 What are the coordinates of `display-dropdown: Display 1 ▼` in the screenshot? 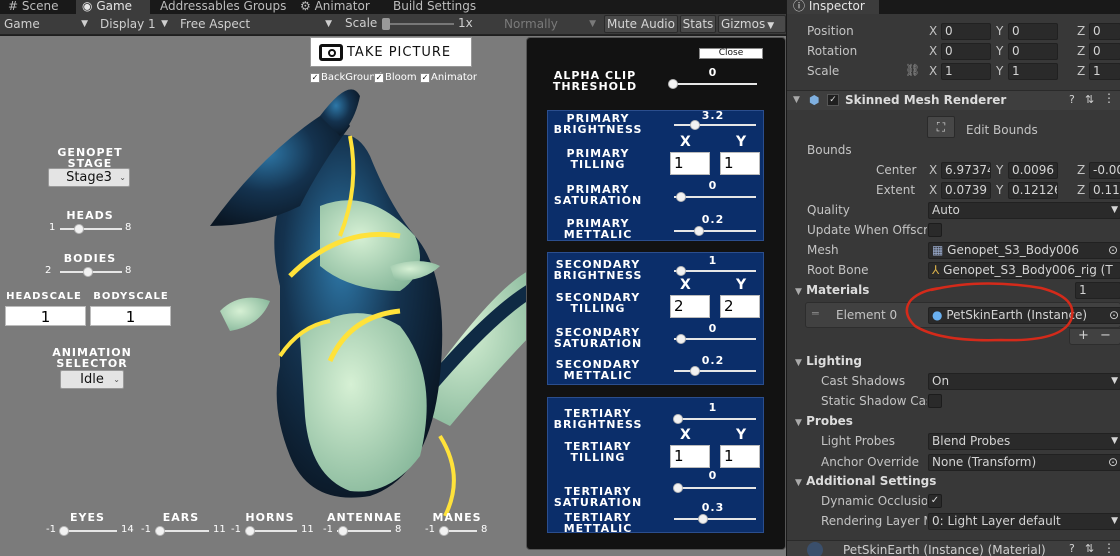 It's located at (134, 24).